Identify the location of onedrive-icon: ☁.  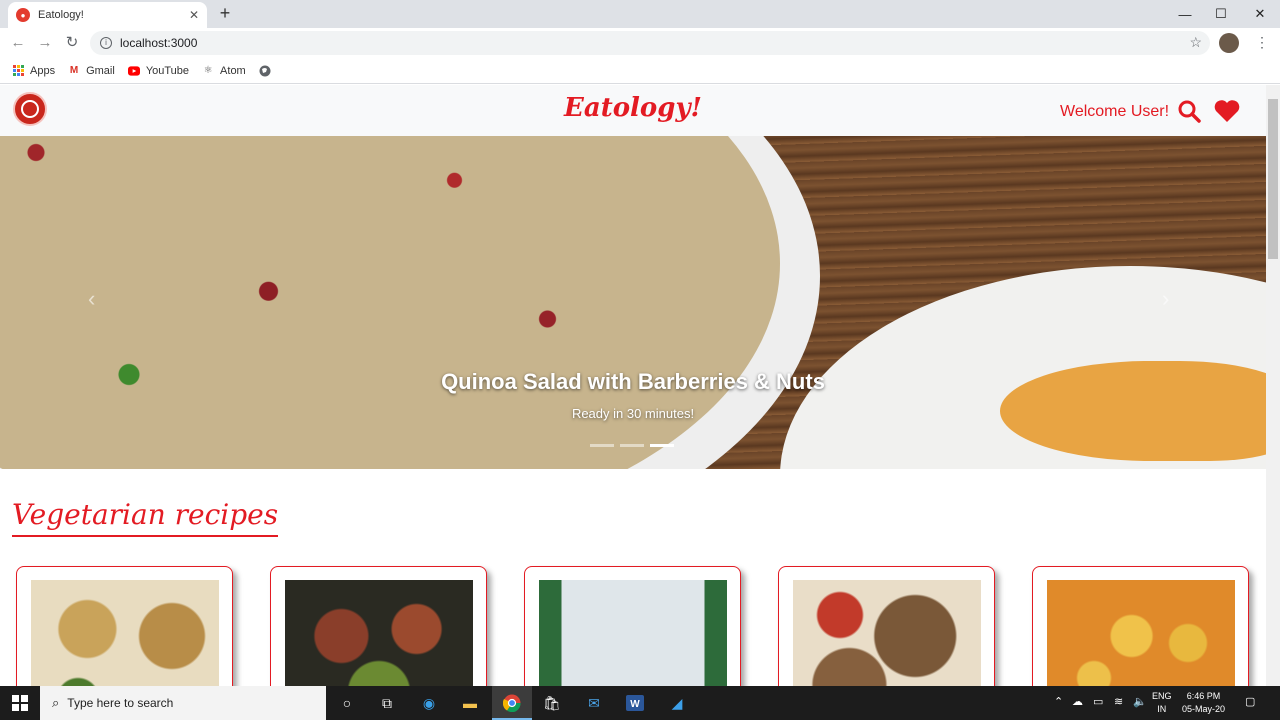
(1077, 701).